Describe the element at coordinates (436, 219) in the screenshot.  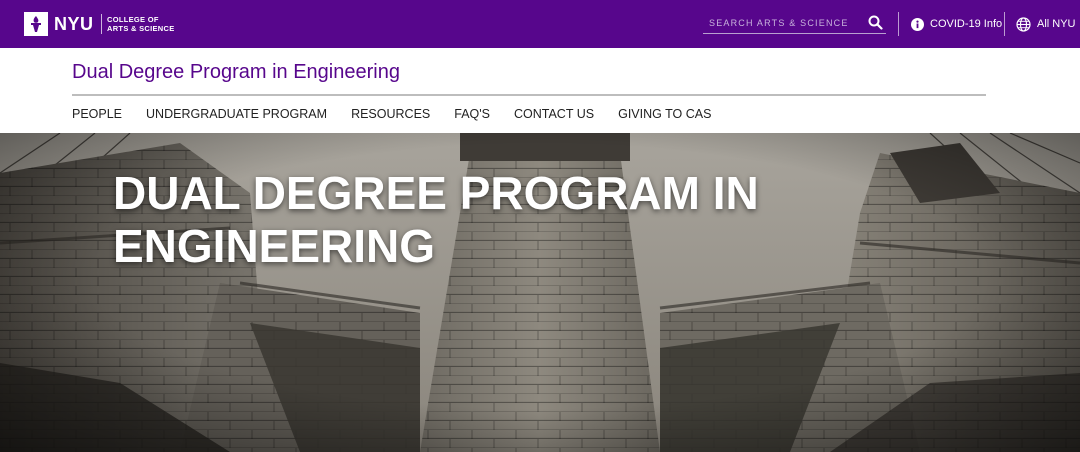
I see `hero-title: DUAL DEGREE PROGRAM IN ENGINEERING` at that location.